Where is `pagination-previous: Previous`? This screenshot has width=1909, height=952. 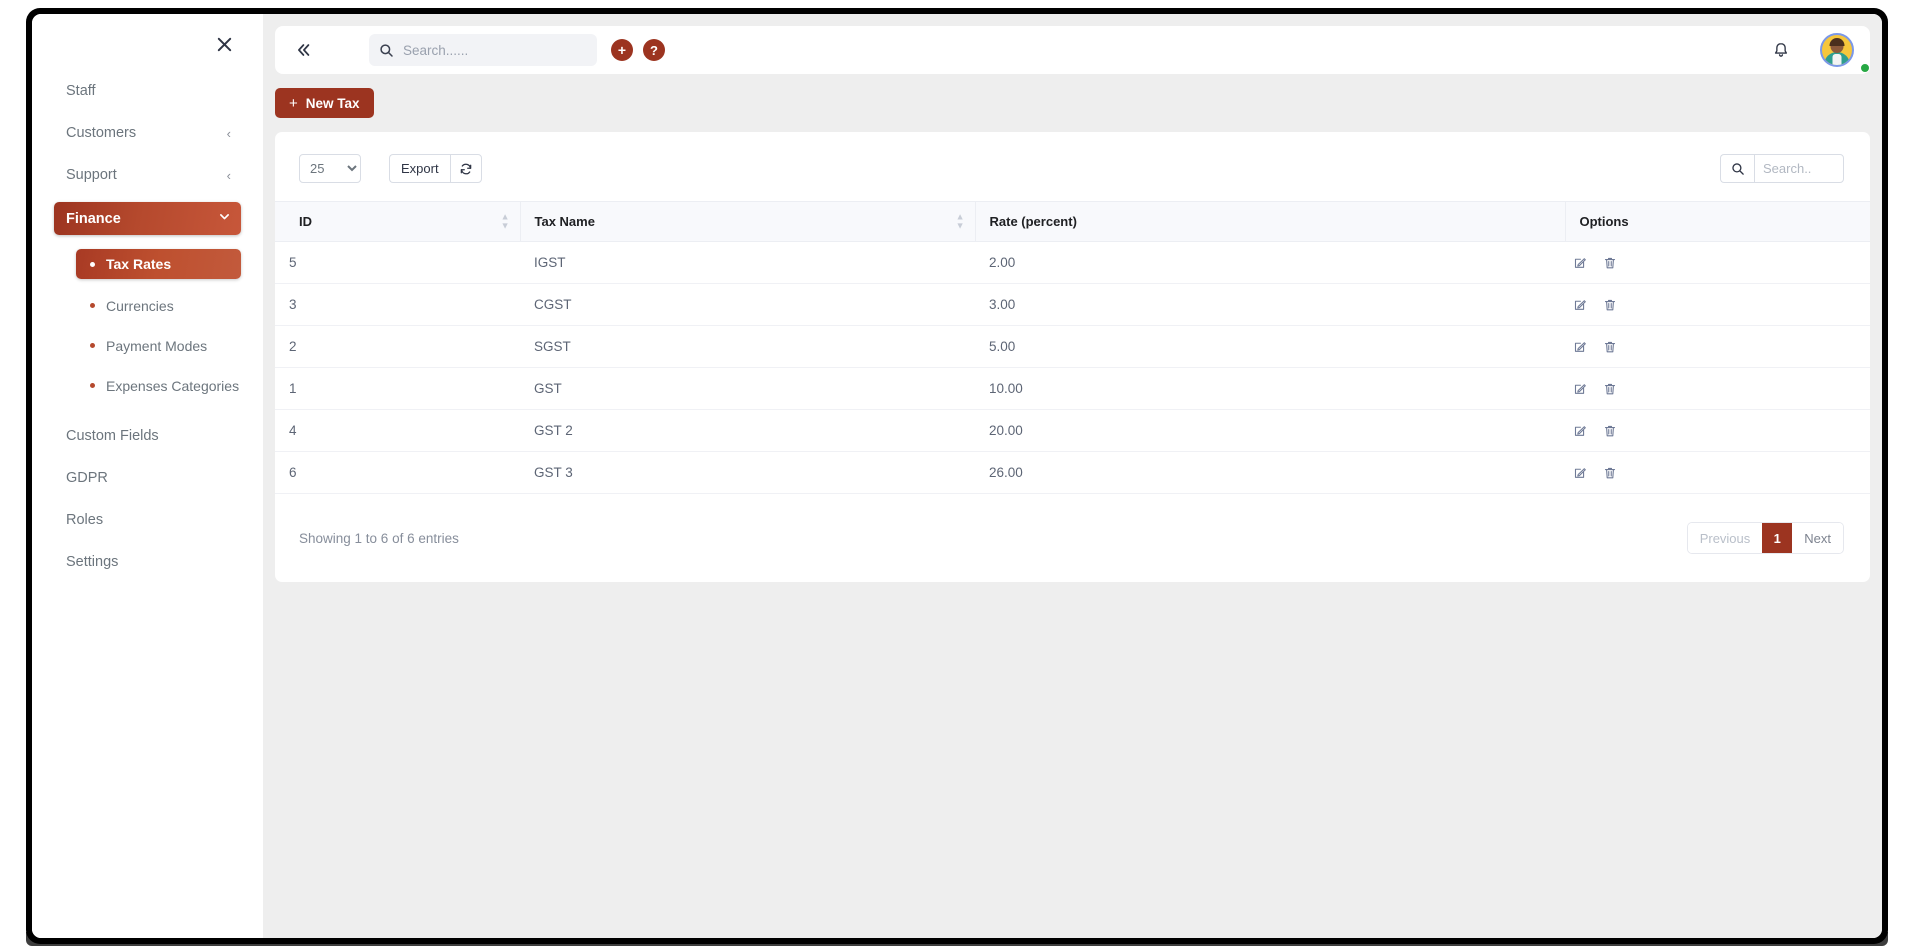 pagination-previous: Previous is located at coordinates (1725, 538).